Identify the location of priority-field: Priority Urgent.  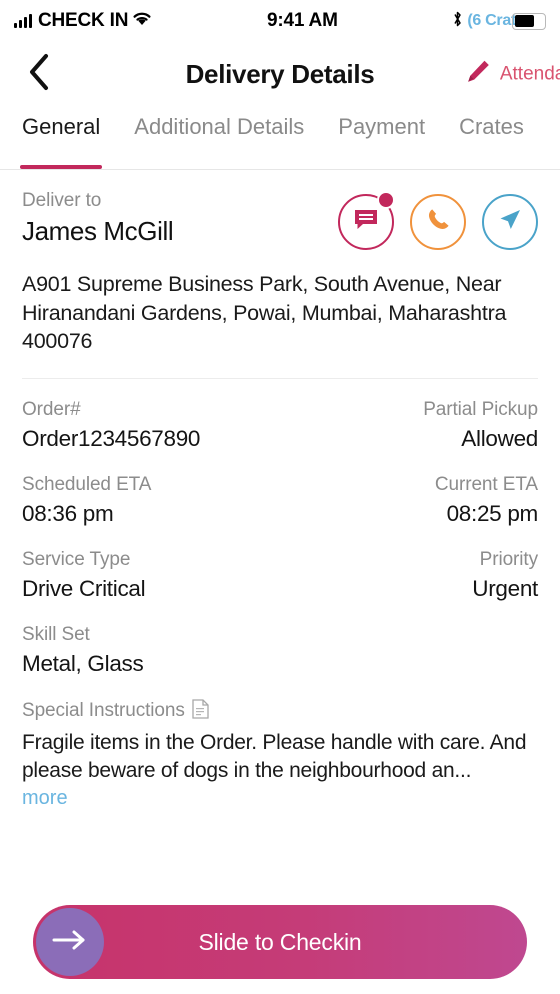
(505, 575).